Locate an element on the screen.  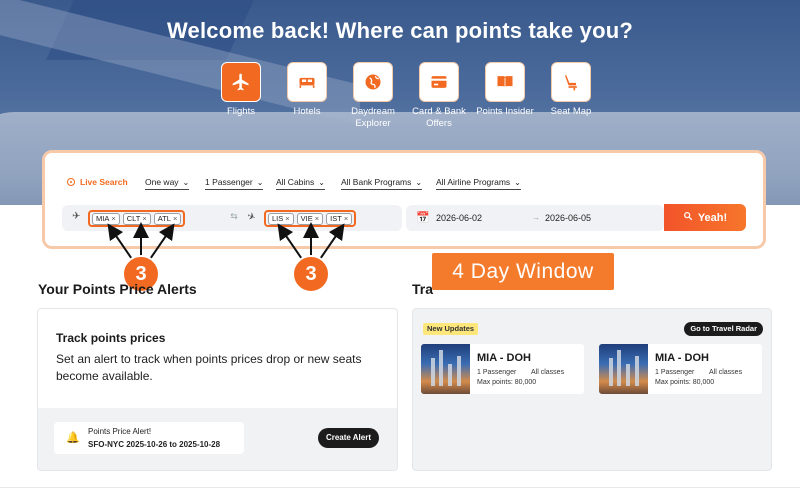
create-alert-button: Create Alert is located at coordinates (348, 438).